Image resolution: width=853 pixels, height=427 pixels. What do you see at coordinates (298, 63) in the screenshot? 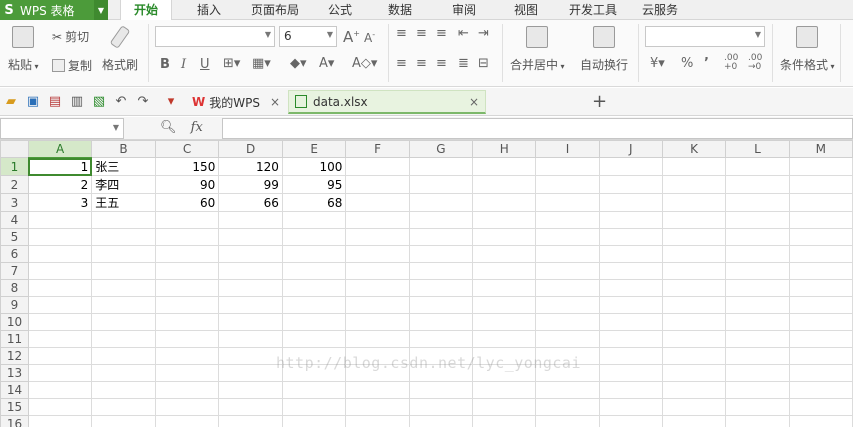
I see `fill-color-icon: ◆▾` at bounding box center [298, 63].